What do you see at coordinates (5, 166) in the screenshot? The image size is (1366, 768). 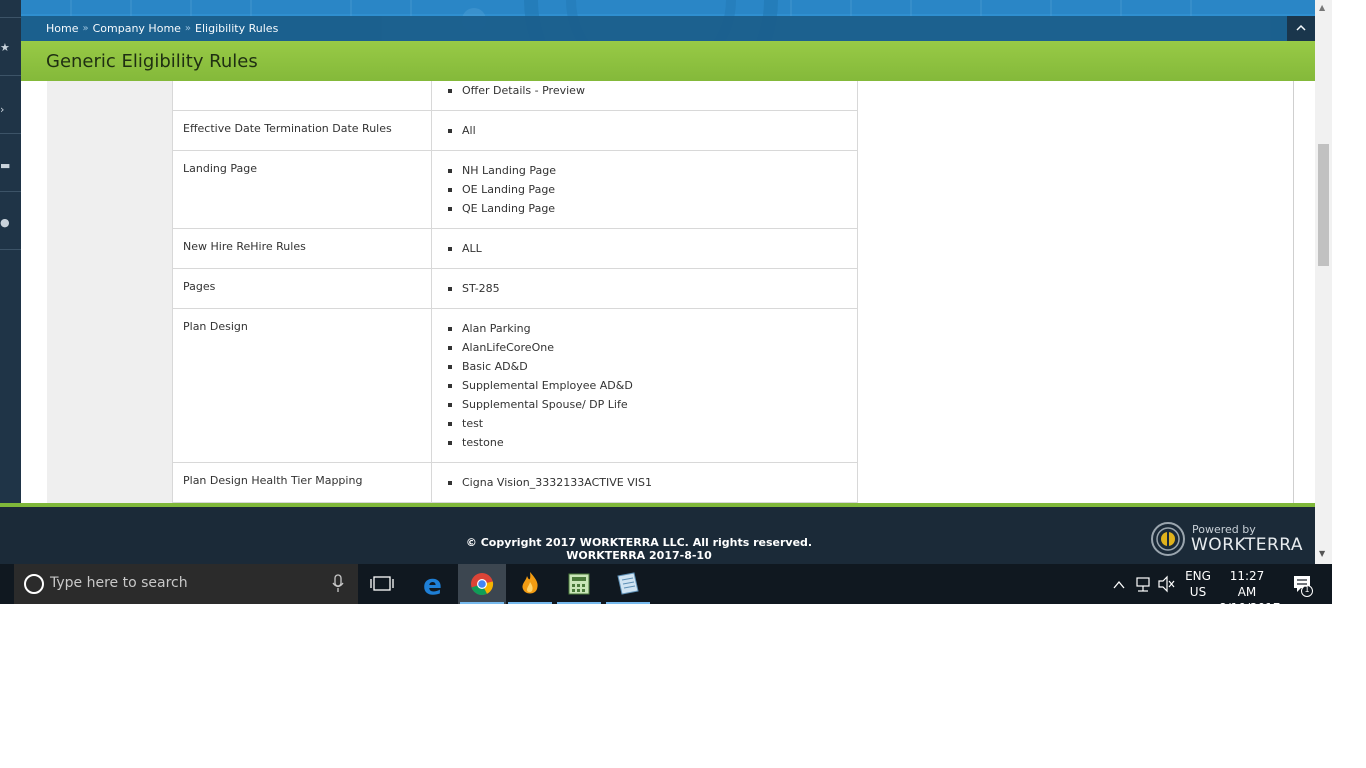 I see `rail-dash-icon: ▬` at bounding box center [5, 166].